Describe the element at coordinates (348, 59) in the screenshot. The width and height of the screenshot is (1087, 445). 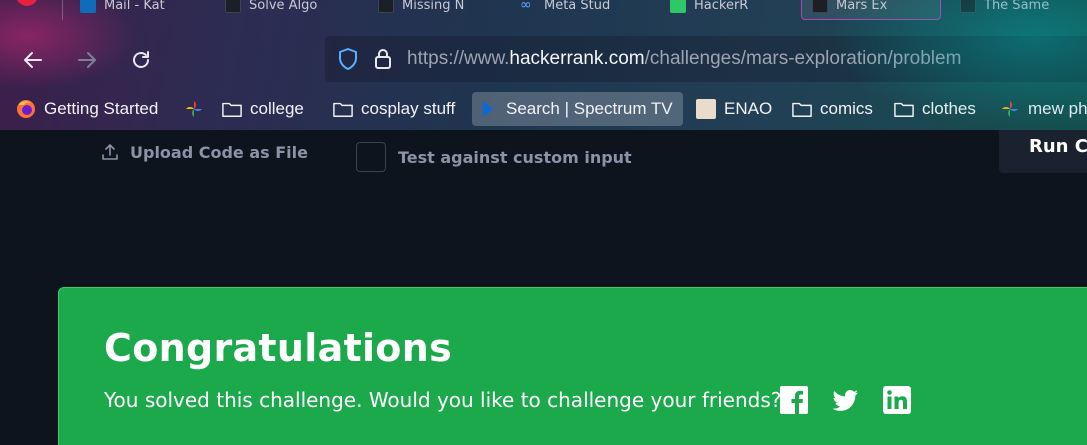
I see `tracking-protection-shield-icon` at that location.